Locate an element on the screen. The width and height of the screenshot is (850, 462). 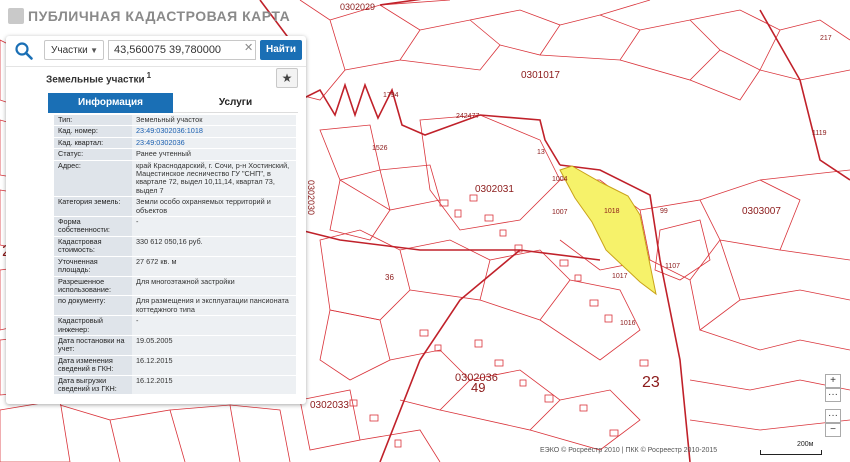
map-label: 217 is located at coordinates (826, 38).